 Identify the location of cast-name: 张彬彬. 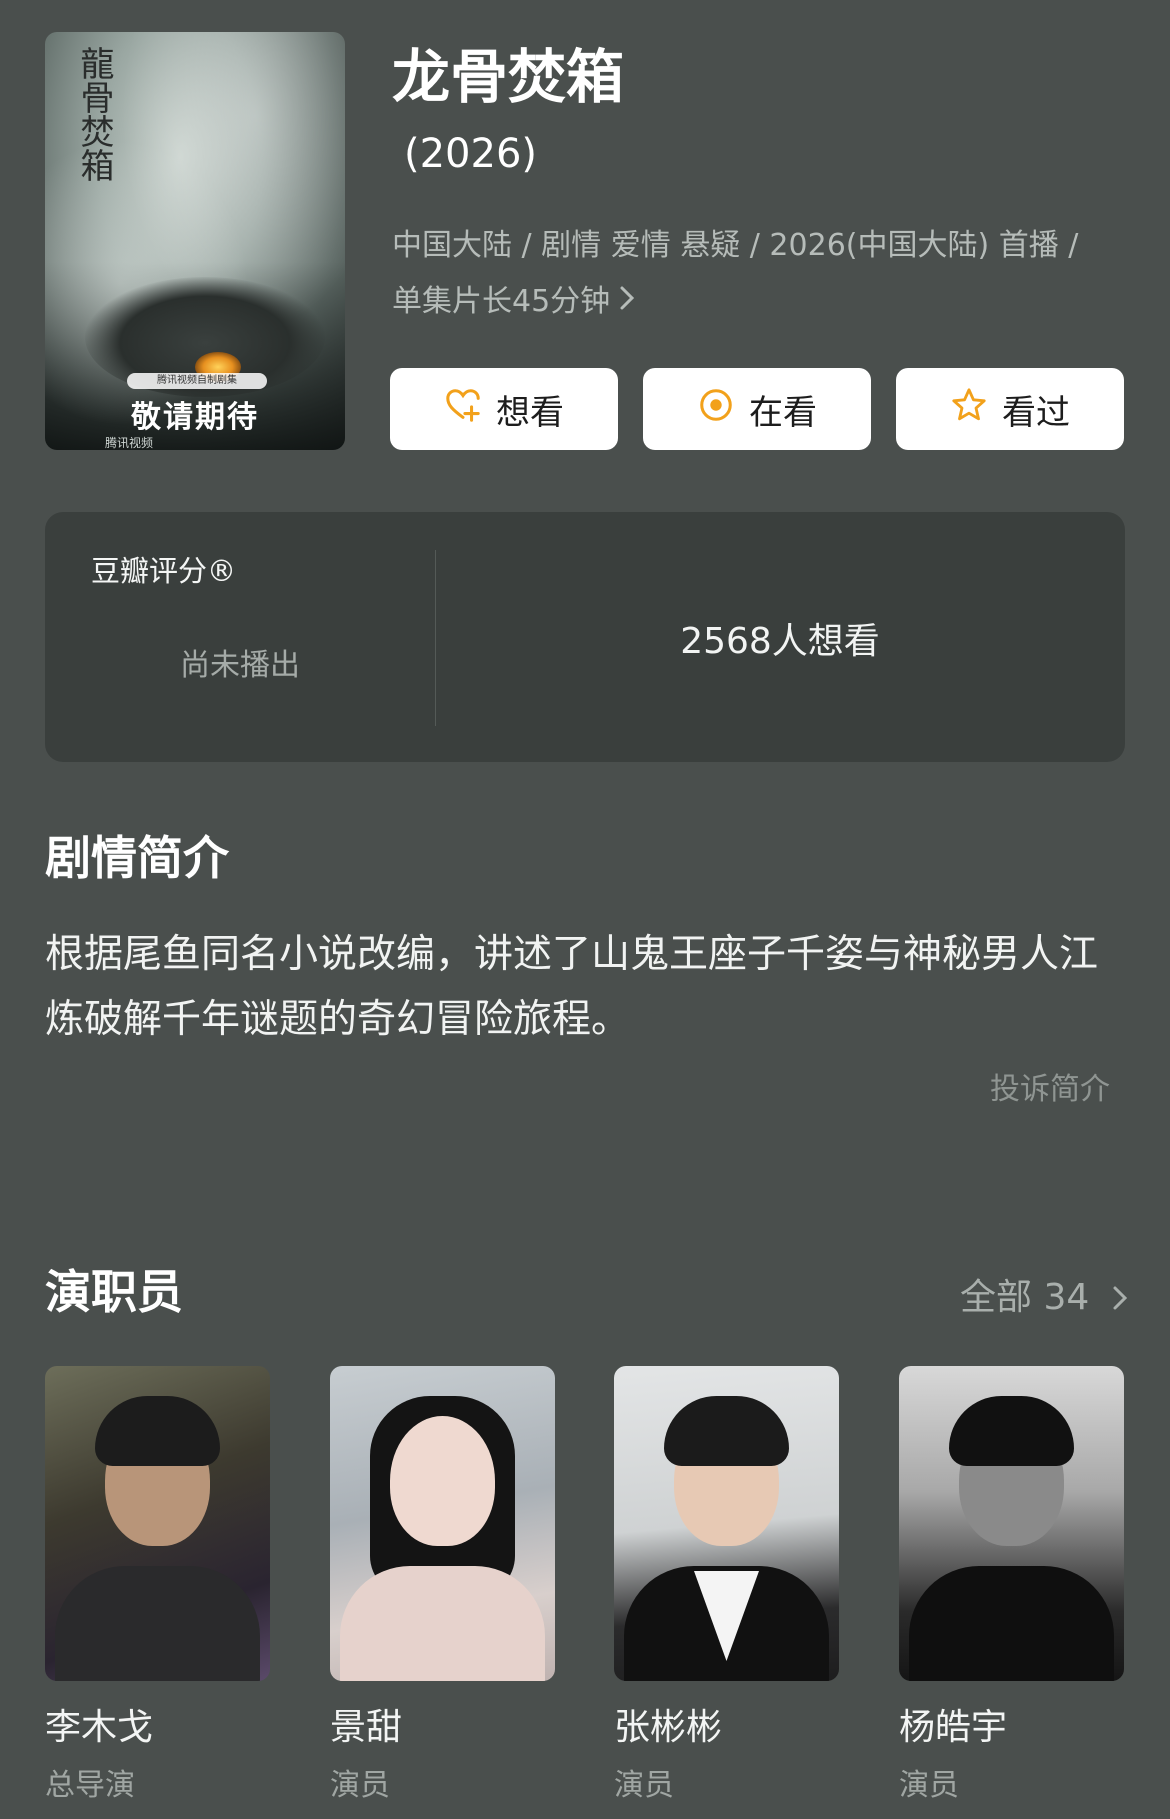
(668, 1724).